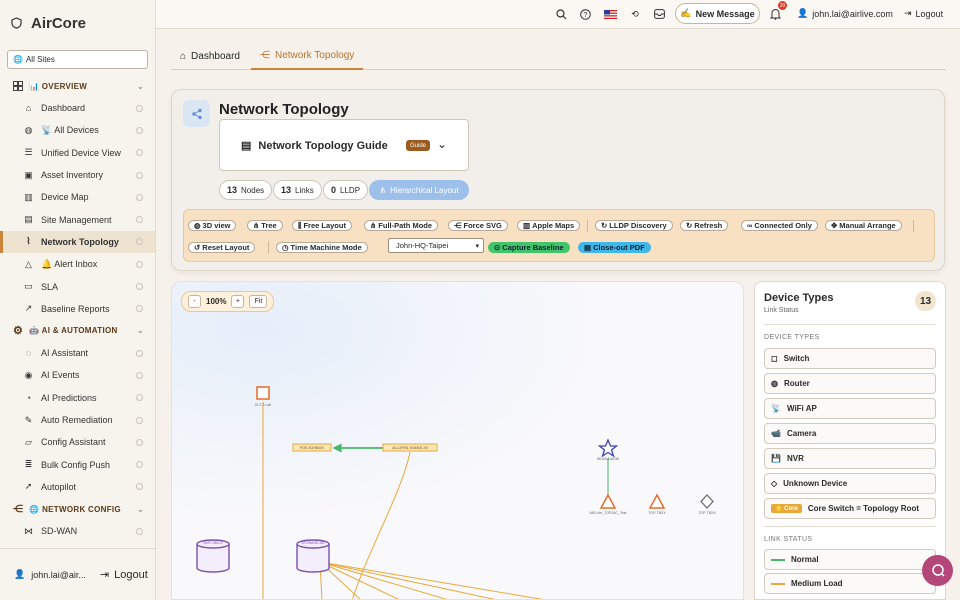  What do you see at coordinates (77, 153) in the screenshot?
I see `sidebar-item-unified-device-view: ☰ Unified Device View` at bounding box center [77, 153].